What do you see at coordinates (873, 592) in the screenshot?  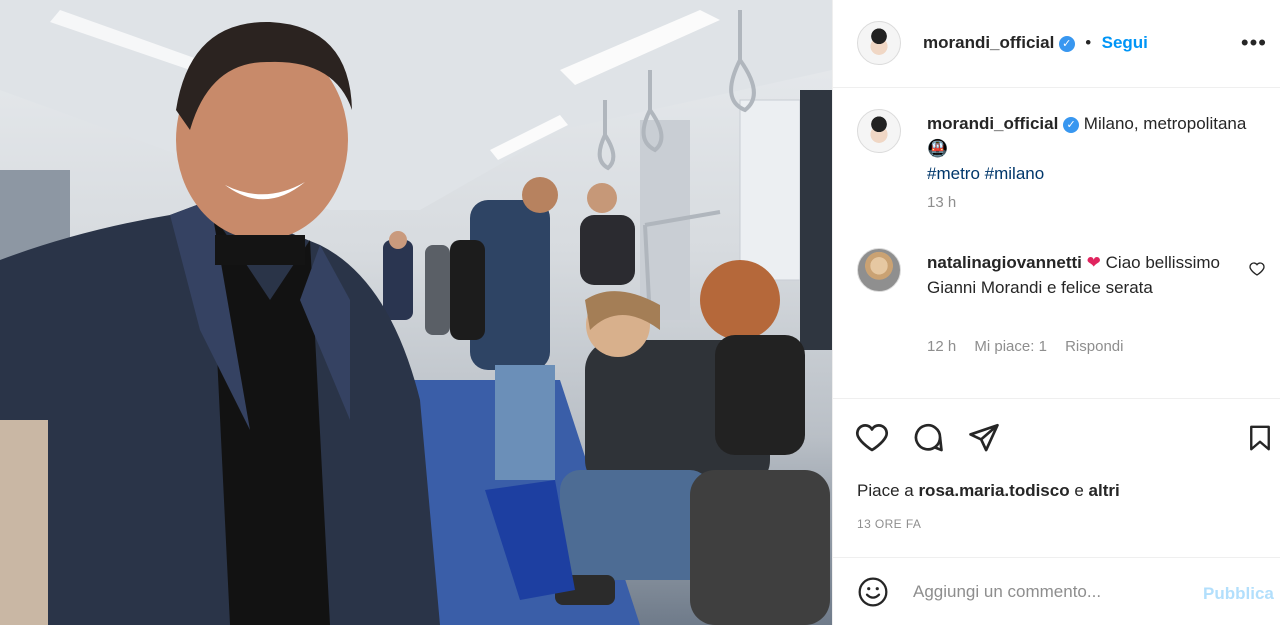 I see `emoji-smiley-icon` at bounding box center [873, 592].